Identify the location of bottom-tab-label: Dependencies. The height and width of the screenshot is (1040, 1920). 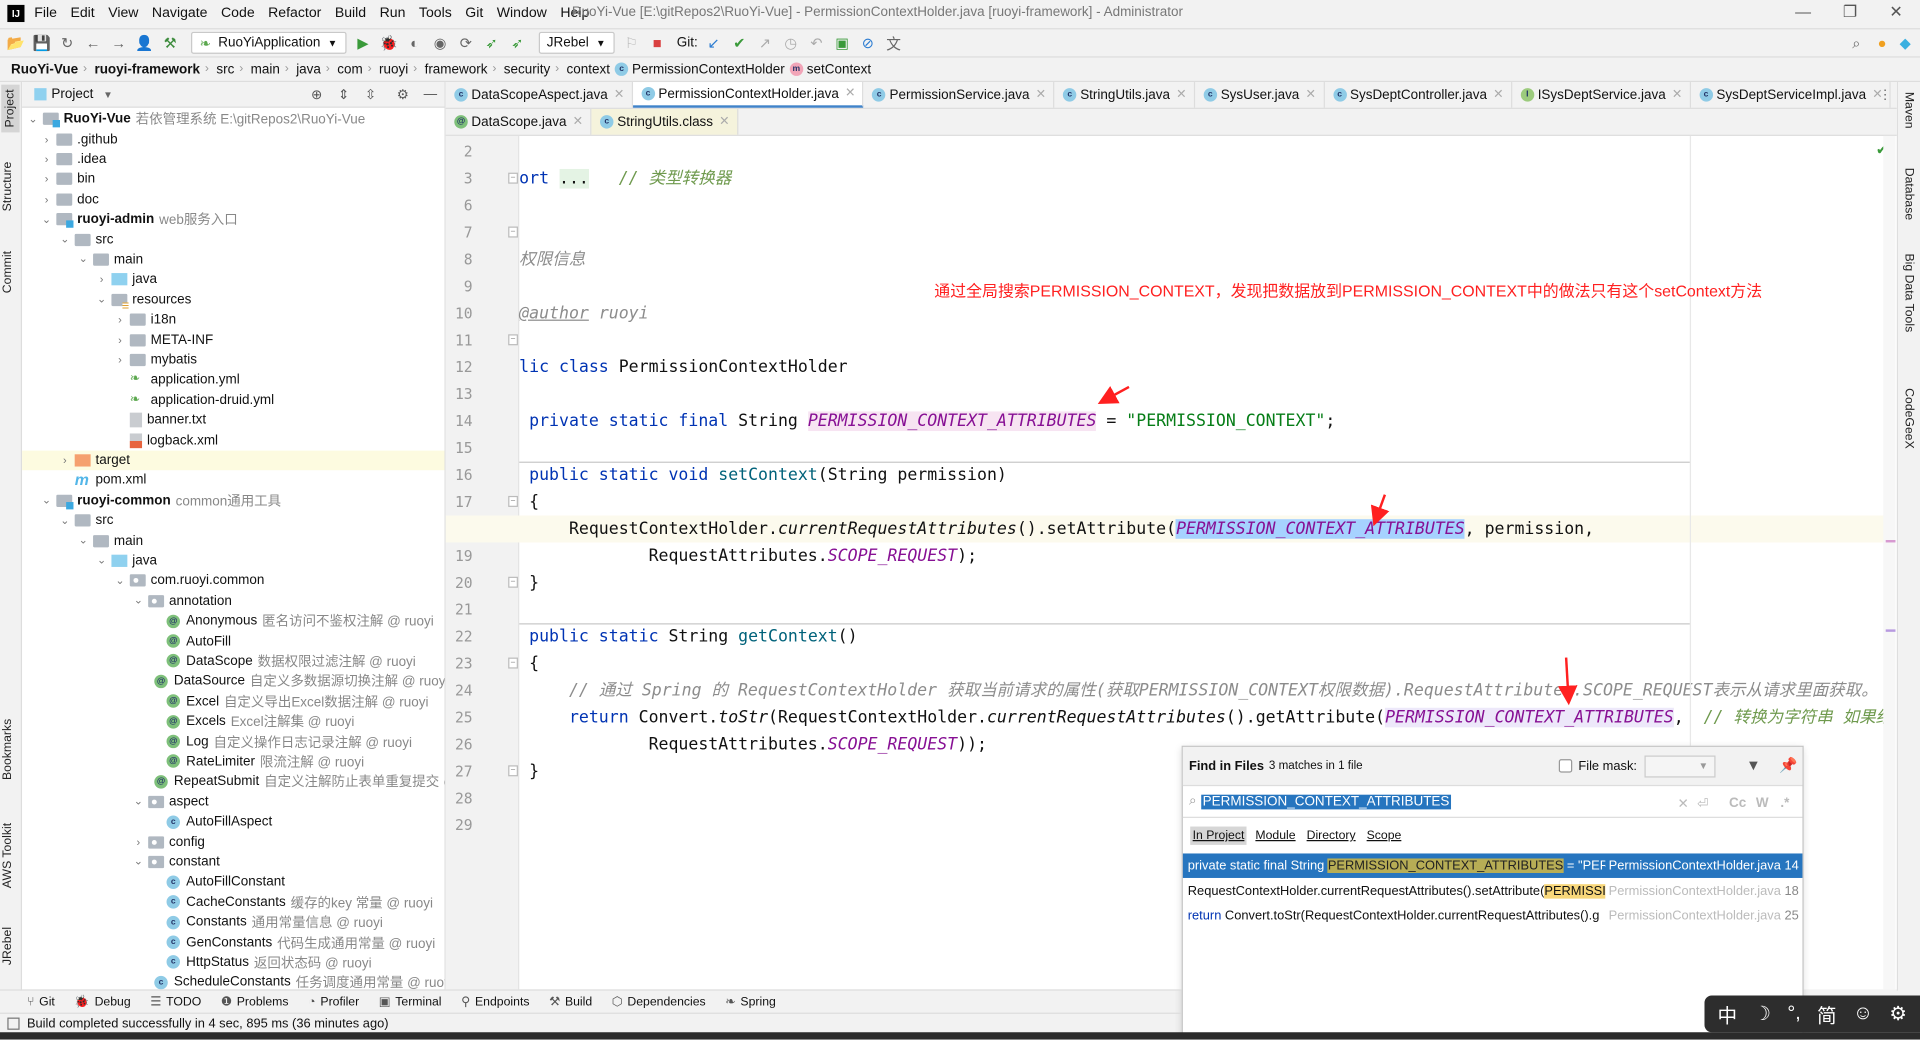
(666, 1001).